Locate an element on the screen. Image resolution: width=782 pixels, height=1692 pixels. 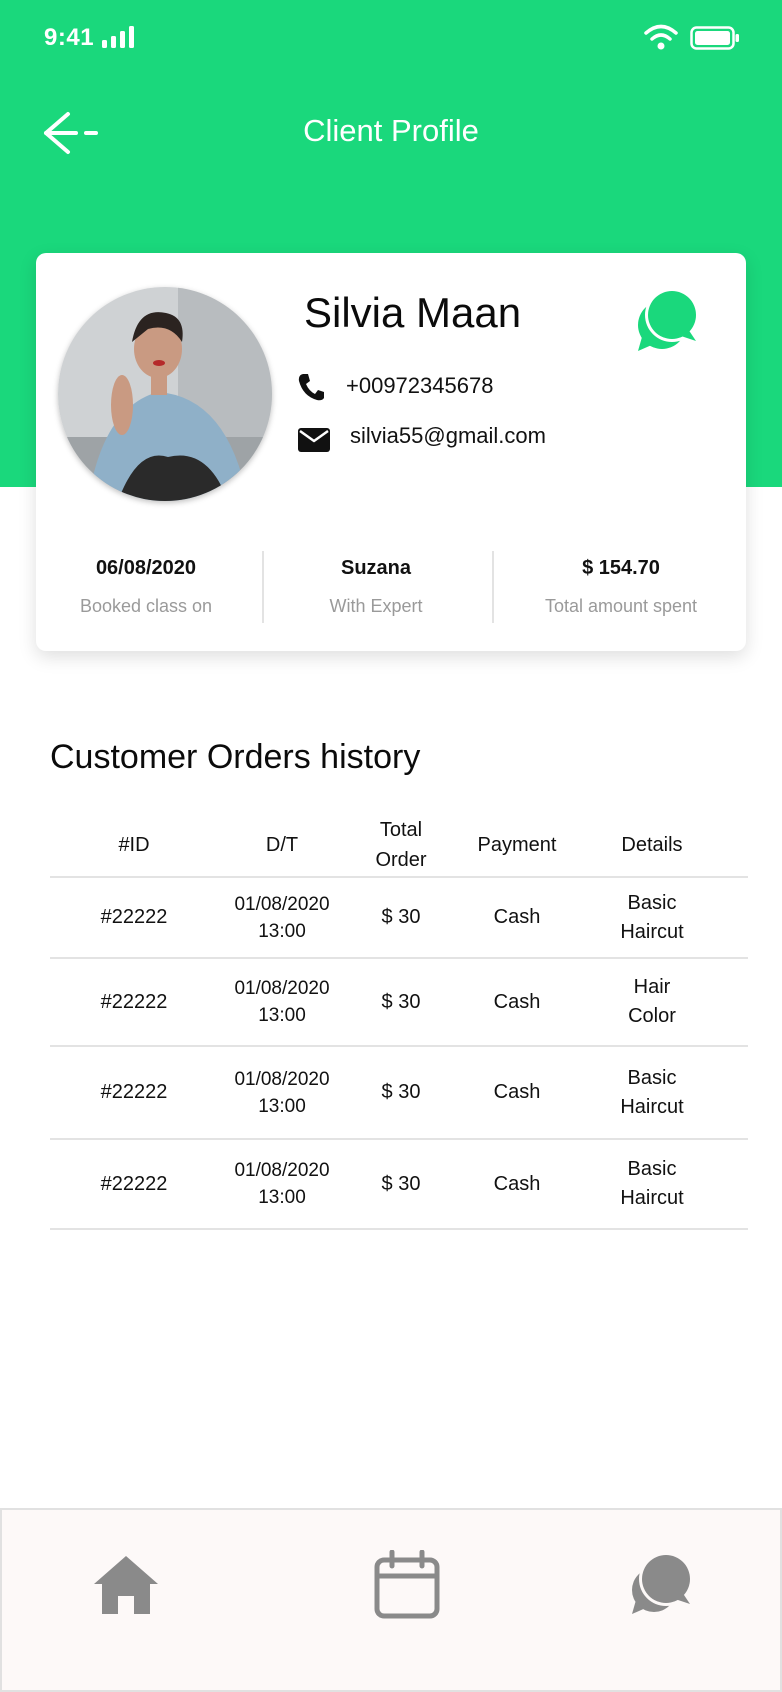
chat-icon is located at coordinates (662, 1583).